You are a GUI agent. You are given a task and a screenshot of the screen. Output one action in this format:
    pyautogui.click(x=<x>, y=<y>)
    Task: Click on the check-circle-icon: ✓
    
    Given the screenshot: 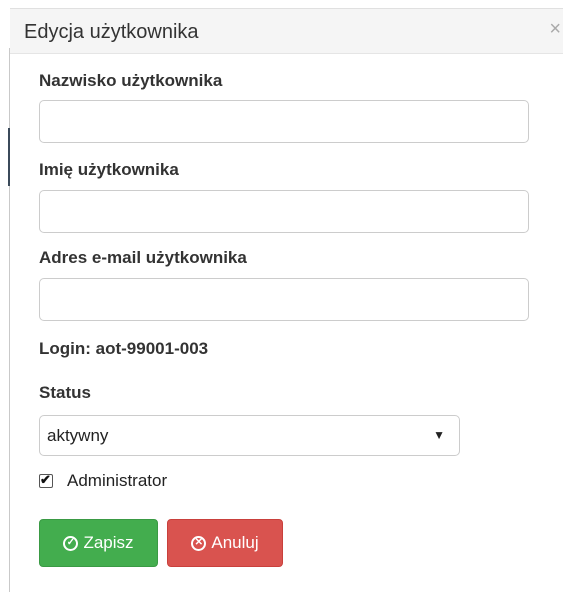 What is the action you would take?
    pyautogui.click(x=71, y=543)
    